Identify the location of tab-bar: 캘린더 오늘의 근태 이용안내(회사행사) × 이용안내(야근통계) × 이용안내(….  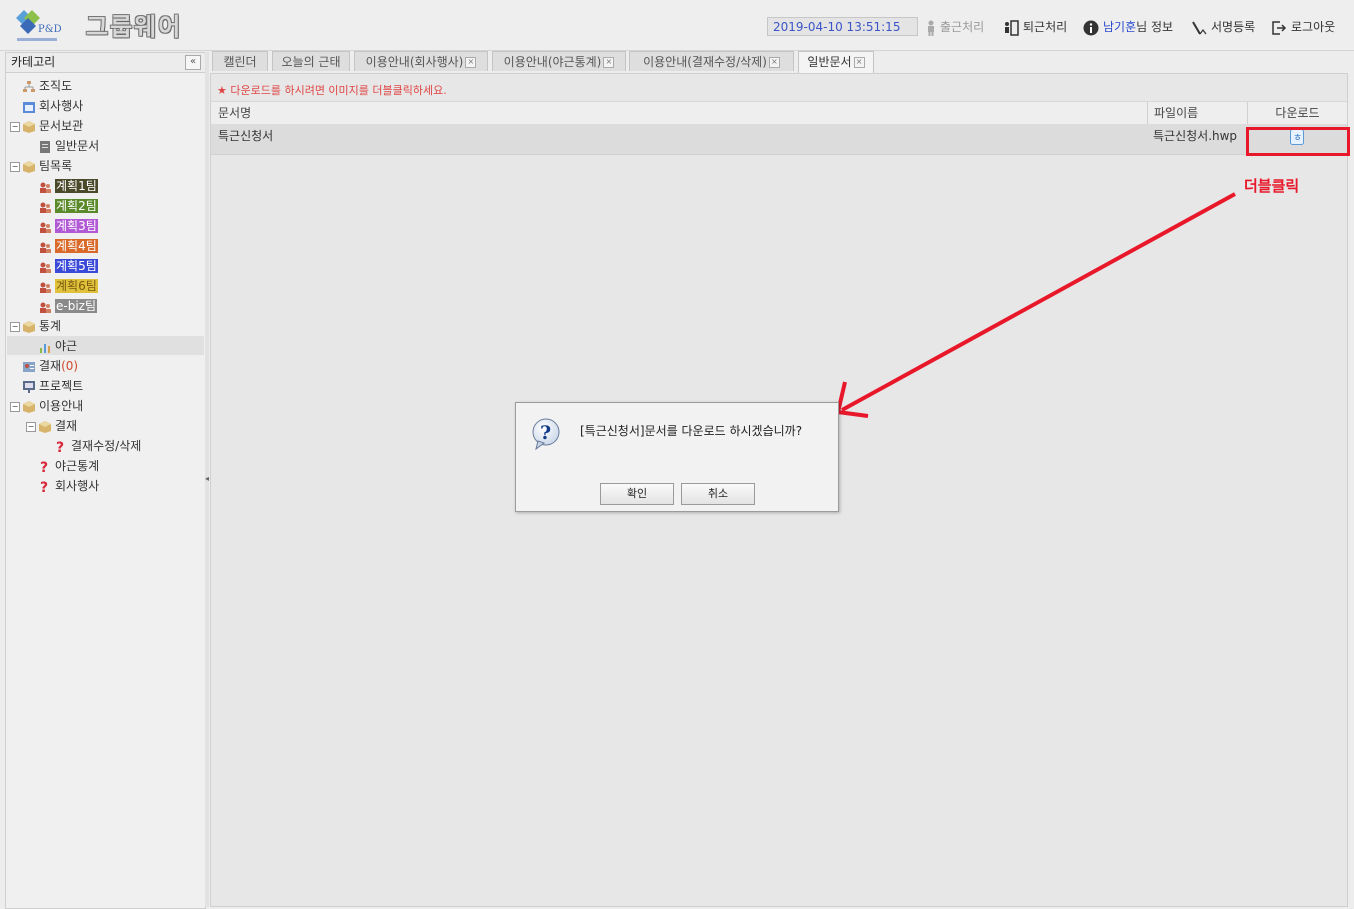
(779, 62).